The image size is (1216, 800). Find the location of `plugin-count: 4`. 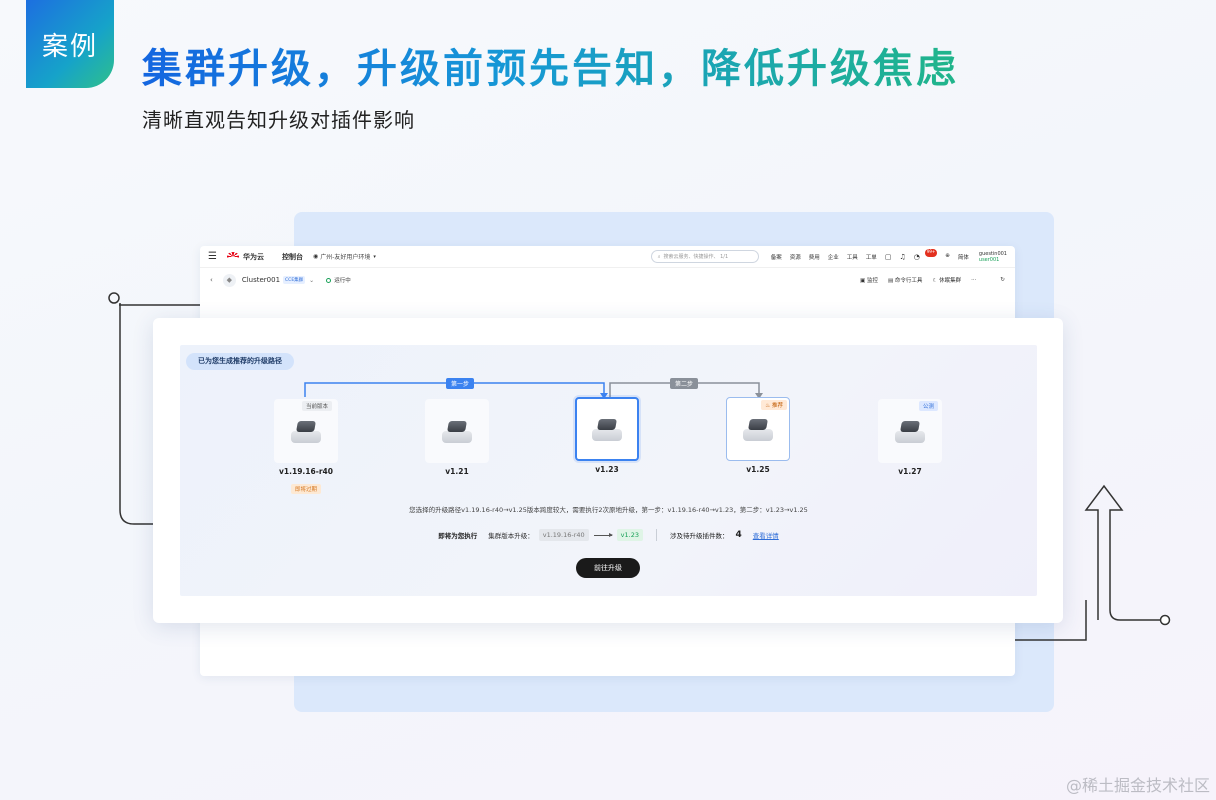

plugin-count: 4 is located at coordinates (738, 535).